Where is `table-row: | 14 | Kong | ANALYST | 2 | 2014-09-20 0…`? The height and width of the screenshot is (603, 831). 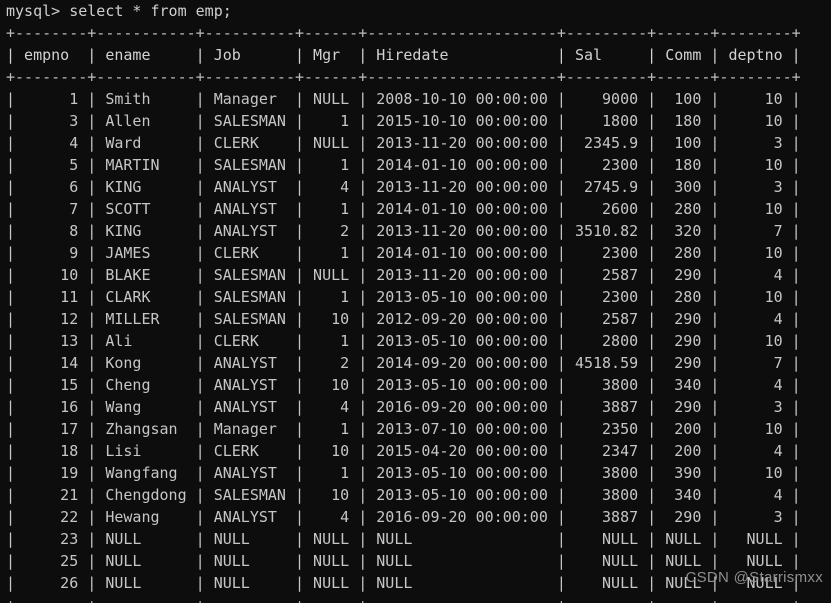
table-row: | 14 | Kong | ANALYST | 2 | 2014-09-20 0… is located at coordinates (403, 363).